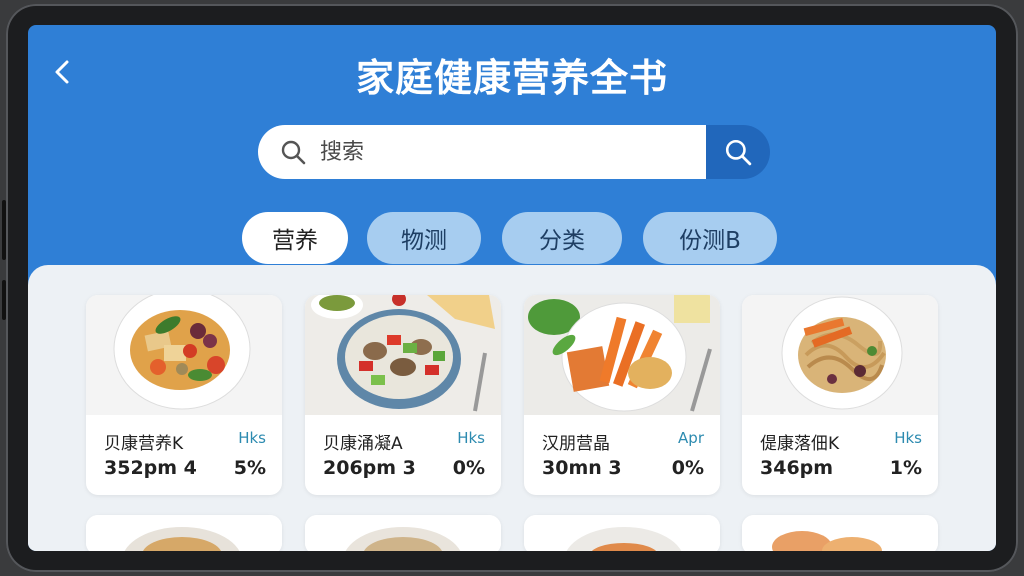  I want to click on card-value: 346pm, so click(797, 468).